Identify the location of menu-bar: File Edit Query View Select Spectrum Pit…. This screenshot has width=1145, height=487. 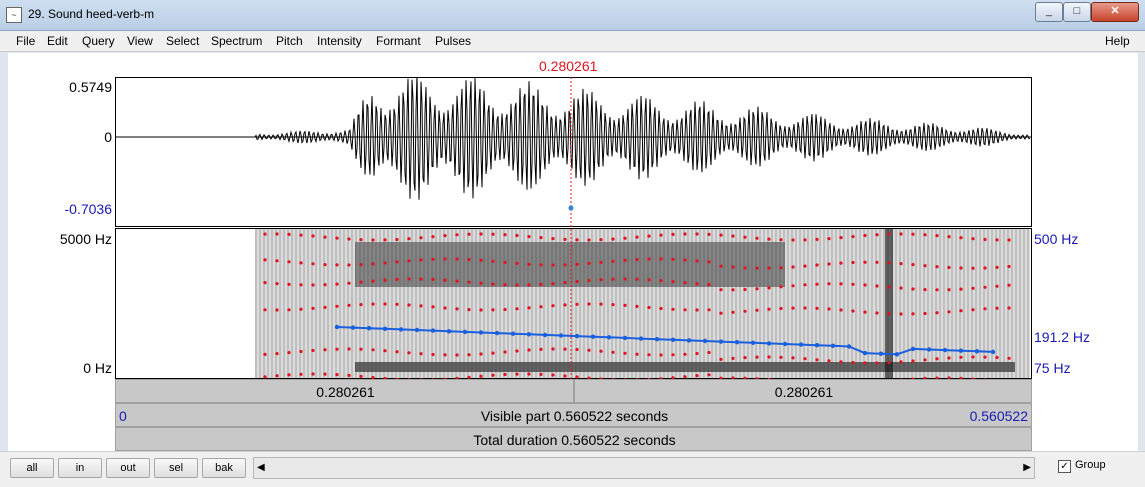
(572, 41).